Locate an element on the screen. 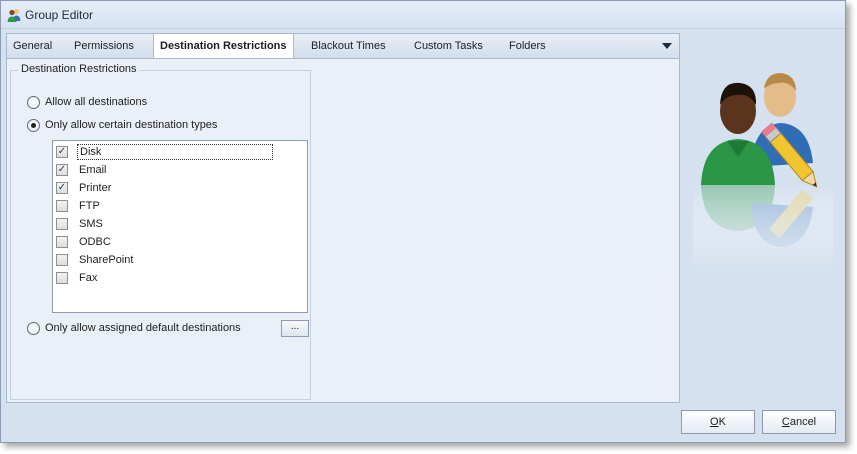 The height and width of the screenshot is (454, 857). tab-permissions: Permissions is located at coordinates (104, 46).